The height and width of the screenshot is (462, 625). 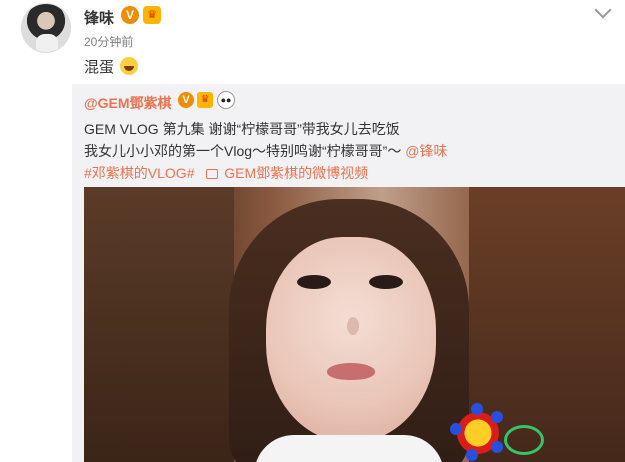 I want to click on repost-text-line-2: 我女儿小小邓的第一个Vlog～特别鸣谢“柠檬哥哥”～ @锋味, so click(x=265, y=151).